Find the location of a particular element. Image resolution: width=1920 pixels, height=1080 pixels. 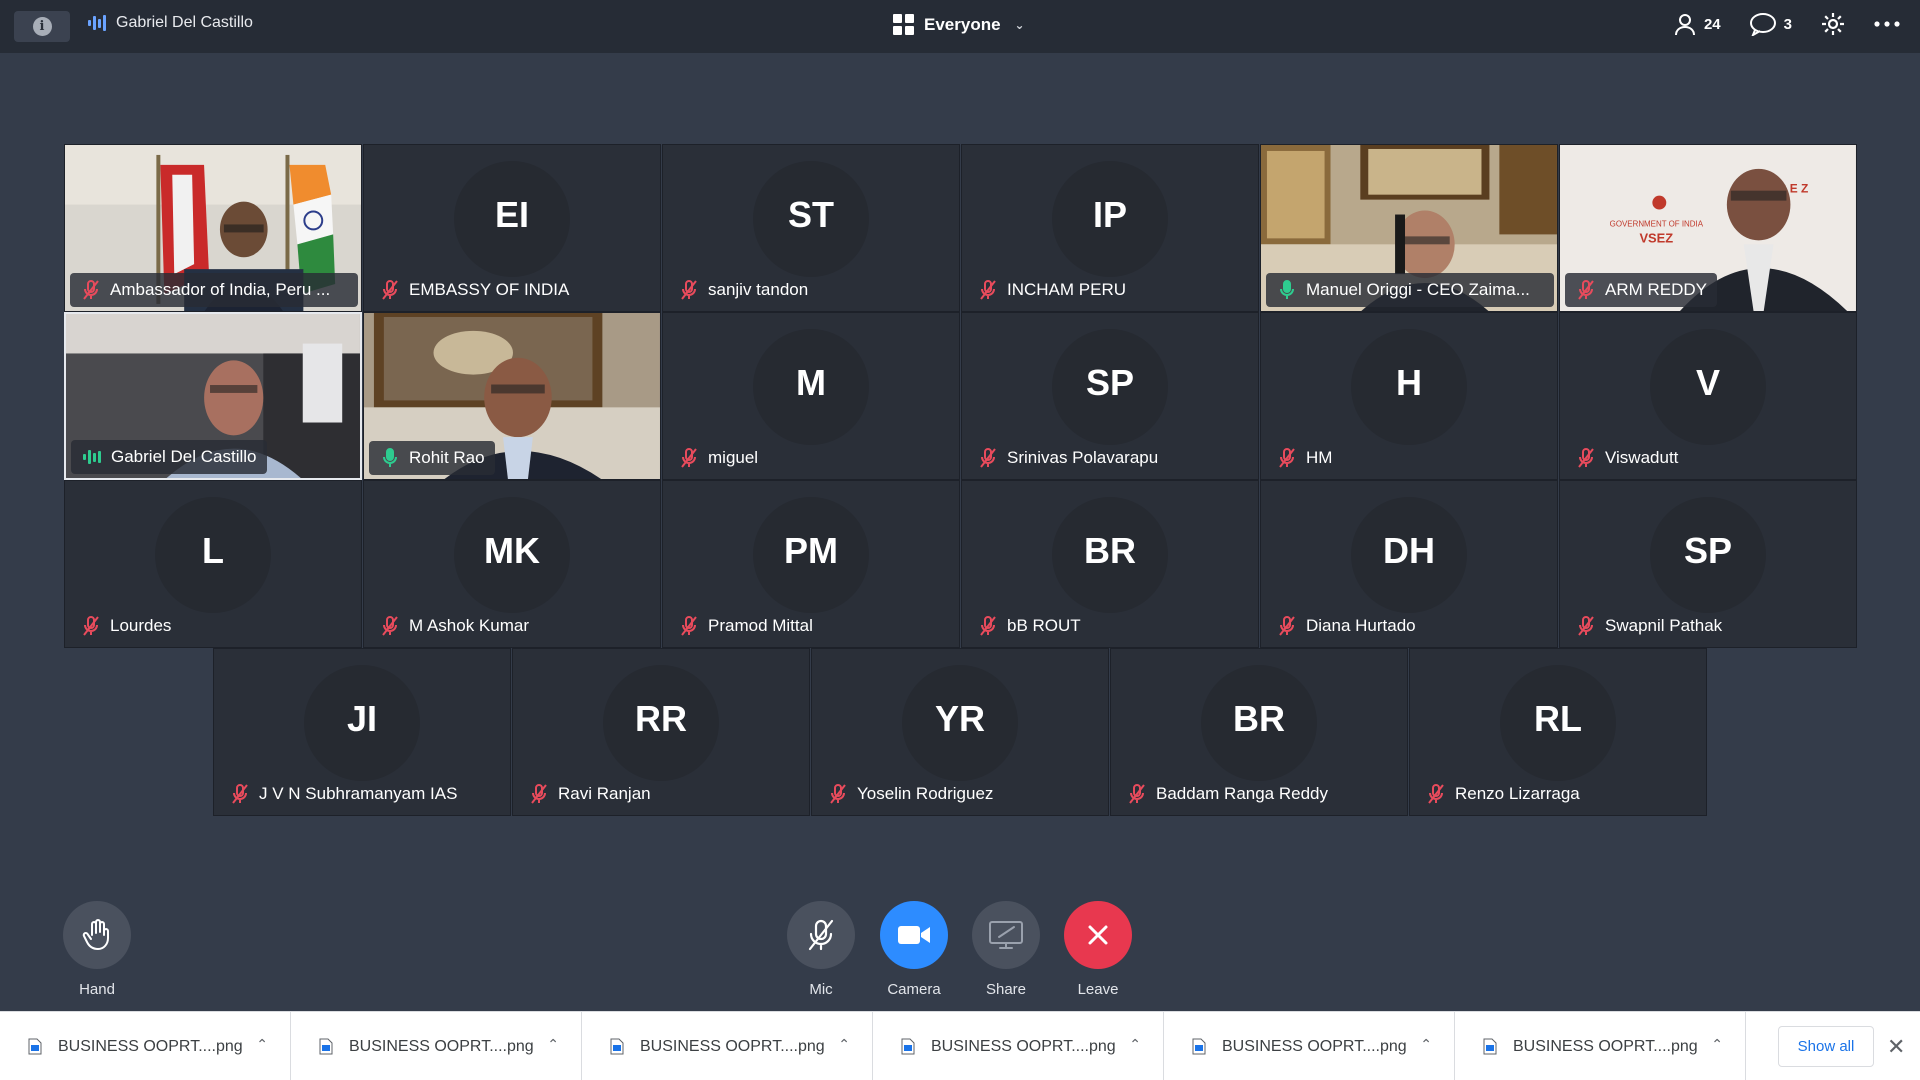

participant-tile: PM Pramod Mittal is located at coordinates (811, 564).